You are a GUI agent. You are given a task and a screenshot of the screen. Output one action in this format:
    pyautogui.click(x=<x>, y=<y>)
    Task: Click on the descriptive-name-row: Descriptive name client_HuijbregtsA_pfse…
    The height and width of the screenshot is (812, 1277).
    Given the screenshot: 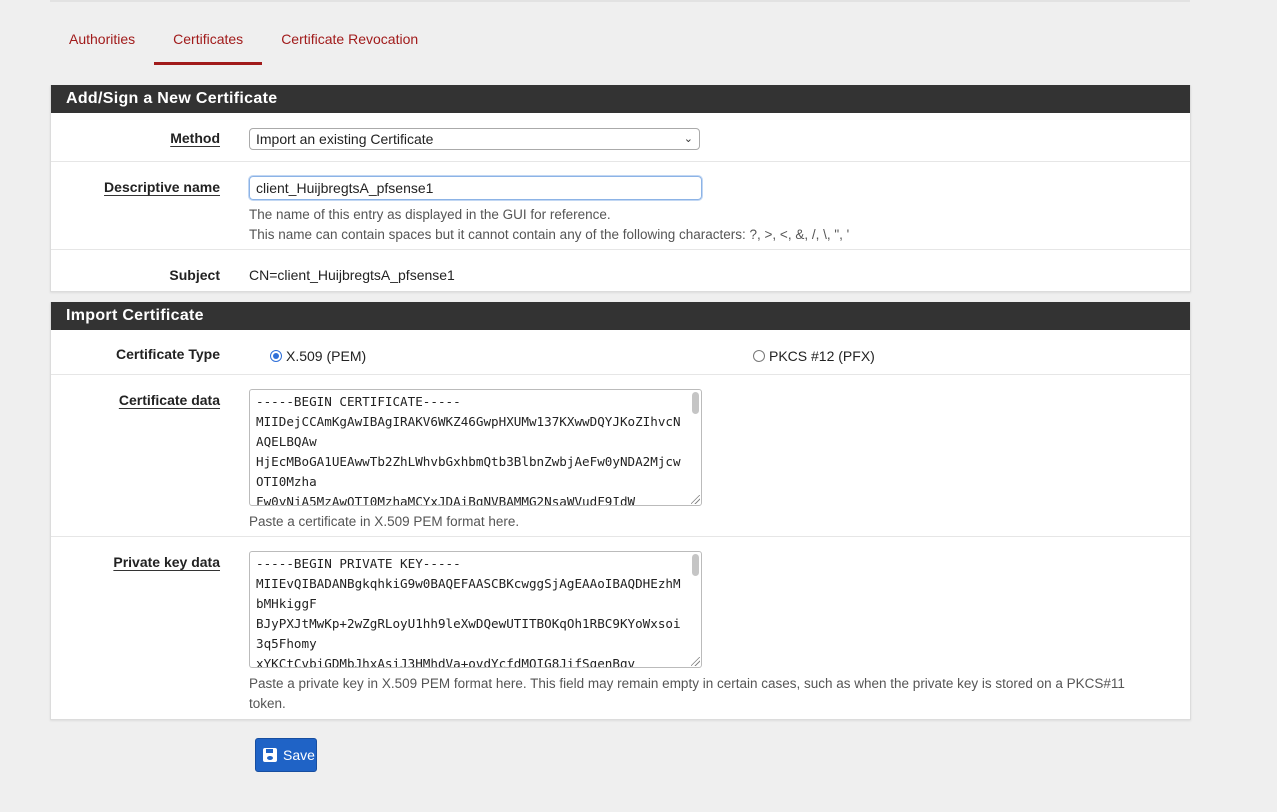 What is the action you would take?
    pyautogui.click(x=620, y=205)
    